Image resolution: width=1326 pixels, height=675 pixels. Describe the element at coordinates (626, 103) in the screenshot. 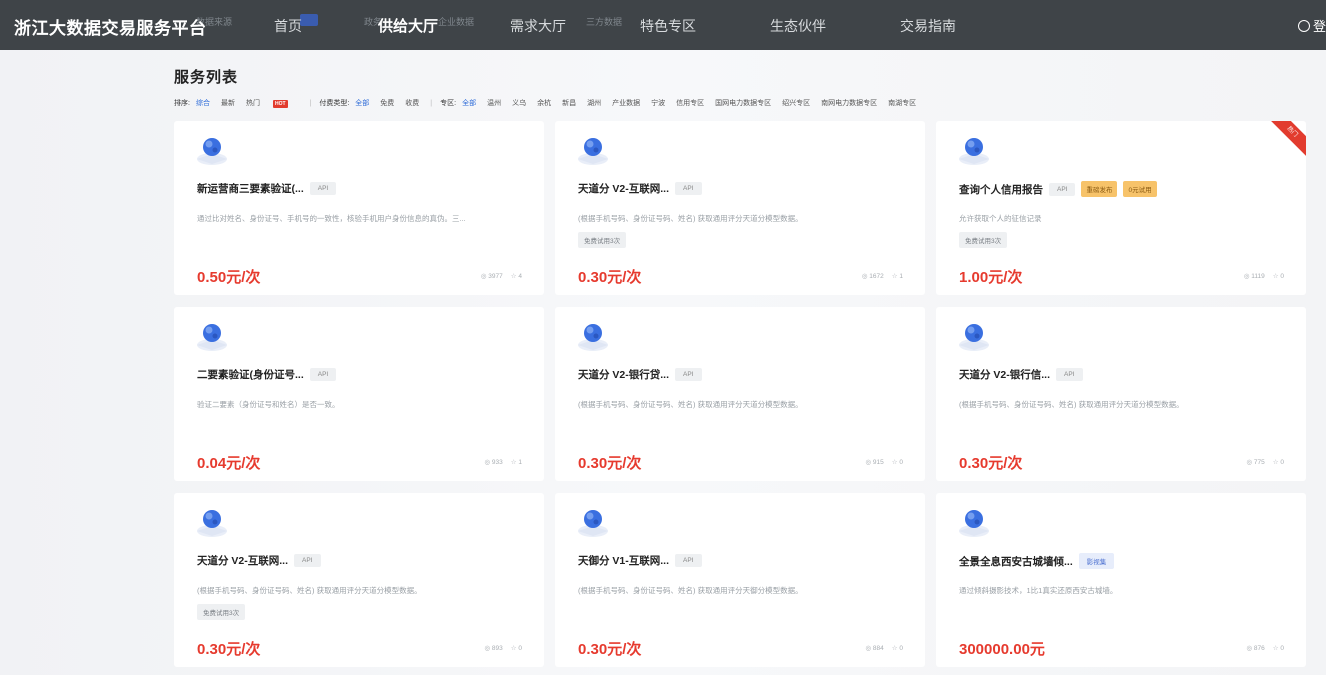

I see `zone-option: 产业数据` at that location.